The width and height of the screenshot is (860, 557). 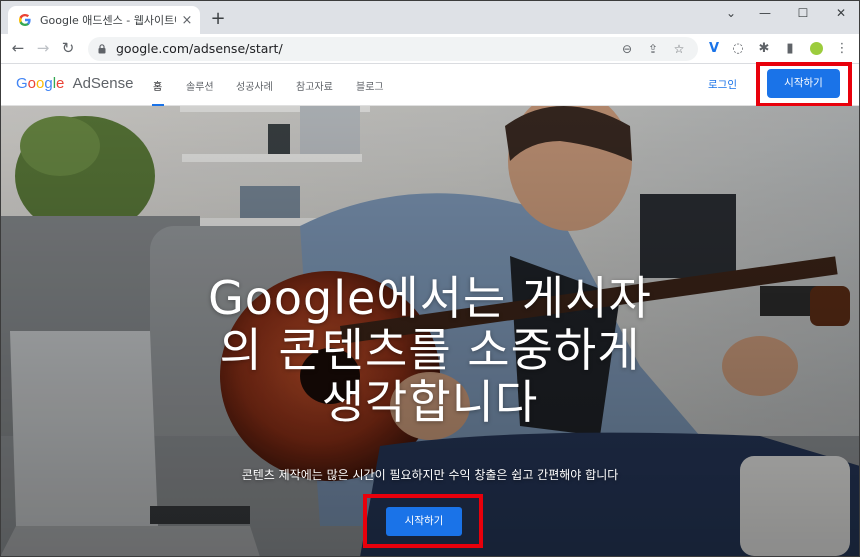 What do you see at coordinates (393, 49) in the screenshot?
I see `address-bar: google.com/adsense/start/ ⊖ ⇪ ☆` at bounding box center [393, 49].